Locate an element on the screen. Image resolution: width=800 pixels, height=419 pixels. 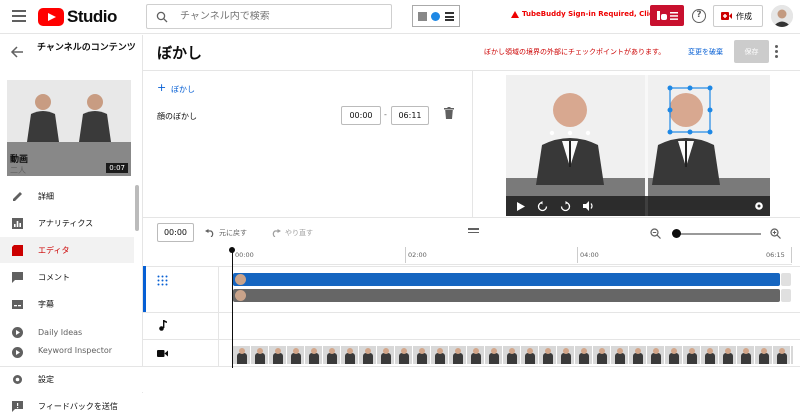
gear-icon is located at coordinates (17, 379).